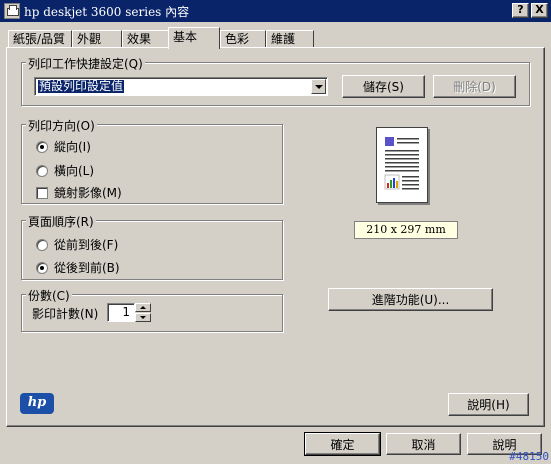 The width and height of the screenshot is (551, 464). I want to click on close-button: X, so click(539, 10).